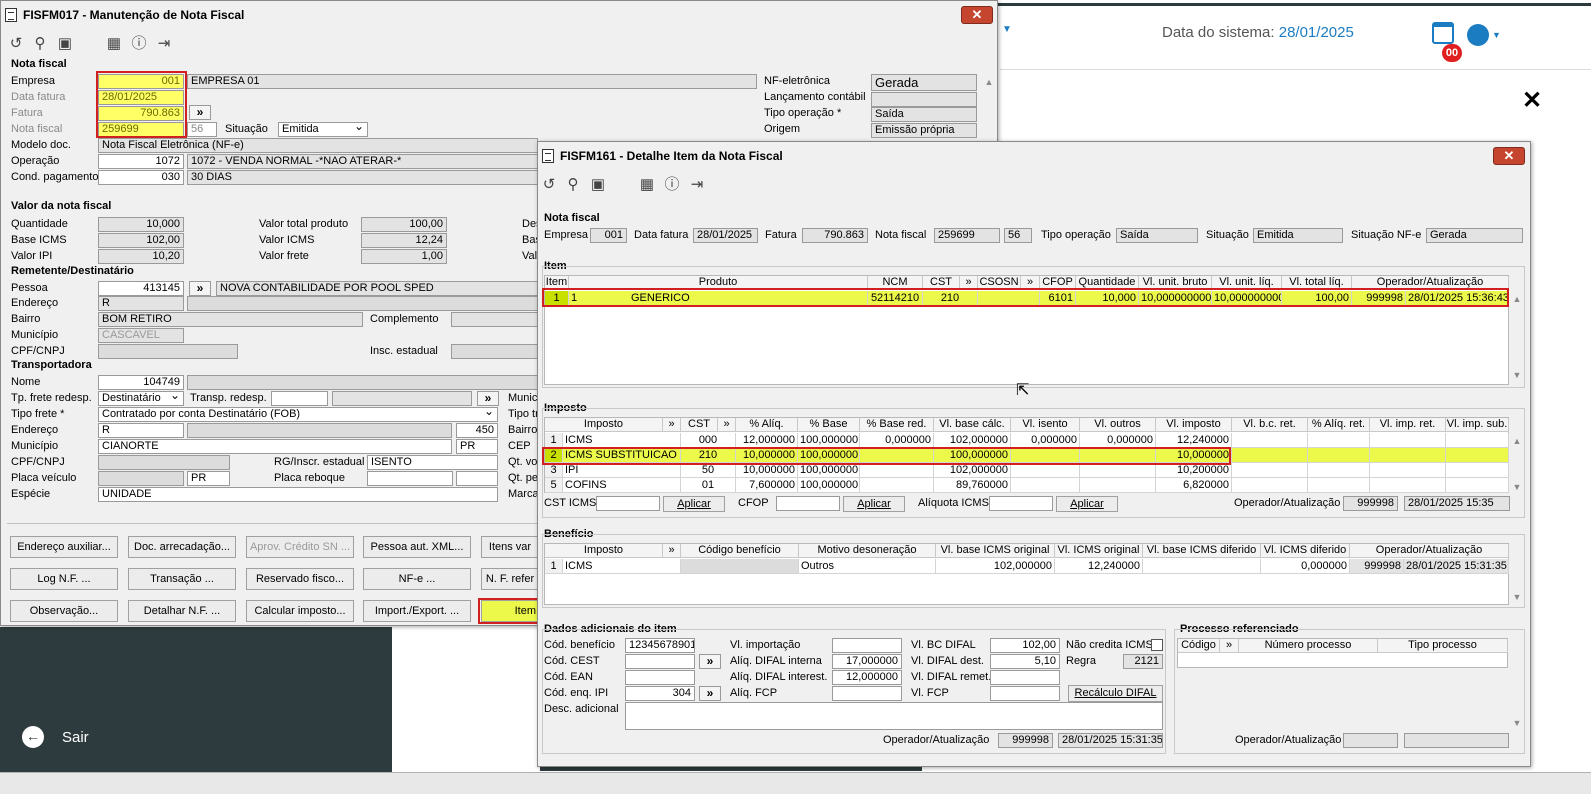  I want to click on item-scroll-up: ▲, so click(1517, 299).